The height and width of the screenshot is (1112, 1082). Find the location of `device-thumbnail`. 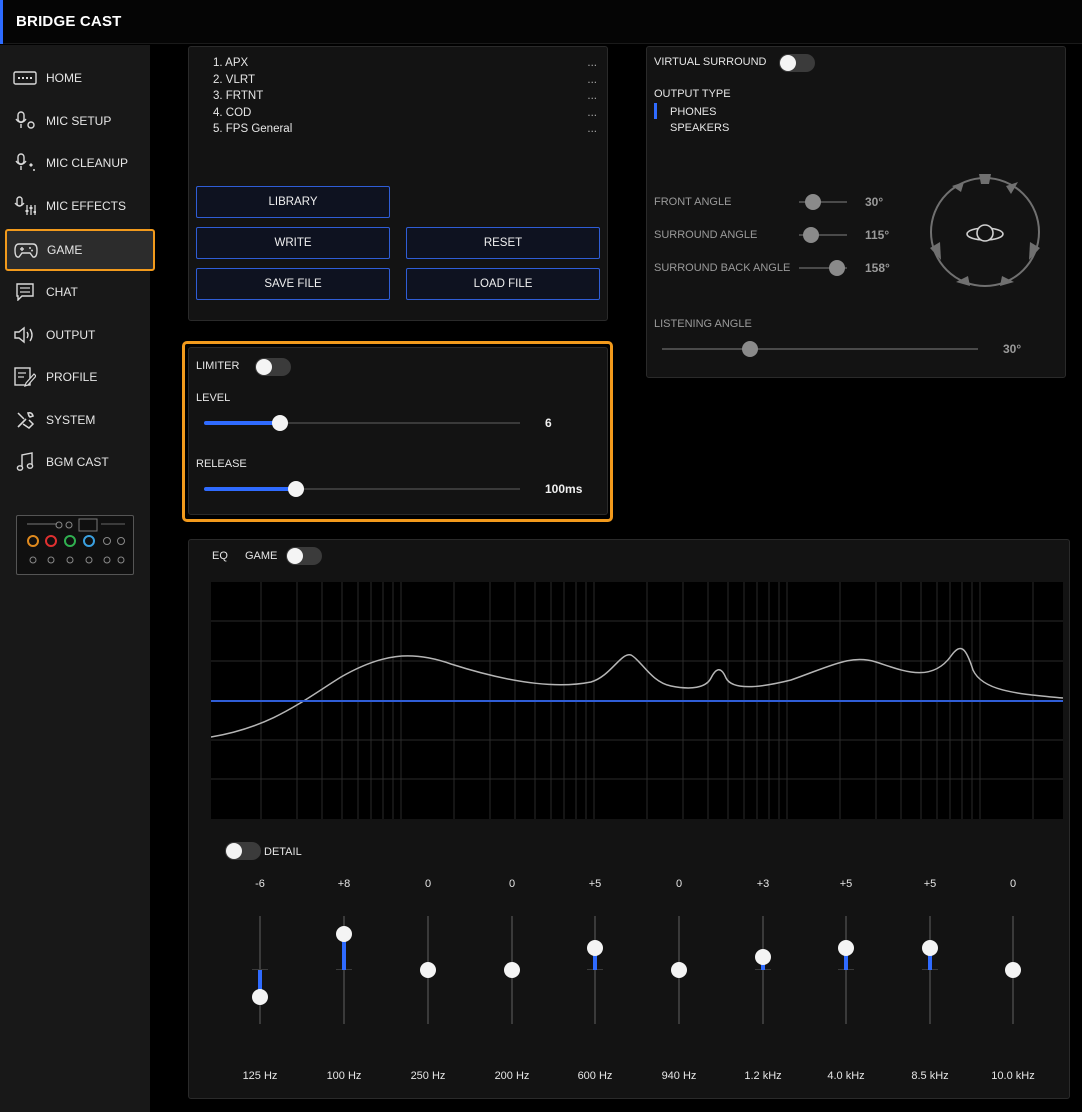

device-thumbnail is located at coordinates (75, 545).